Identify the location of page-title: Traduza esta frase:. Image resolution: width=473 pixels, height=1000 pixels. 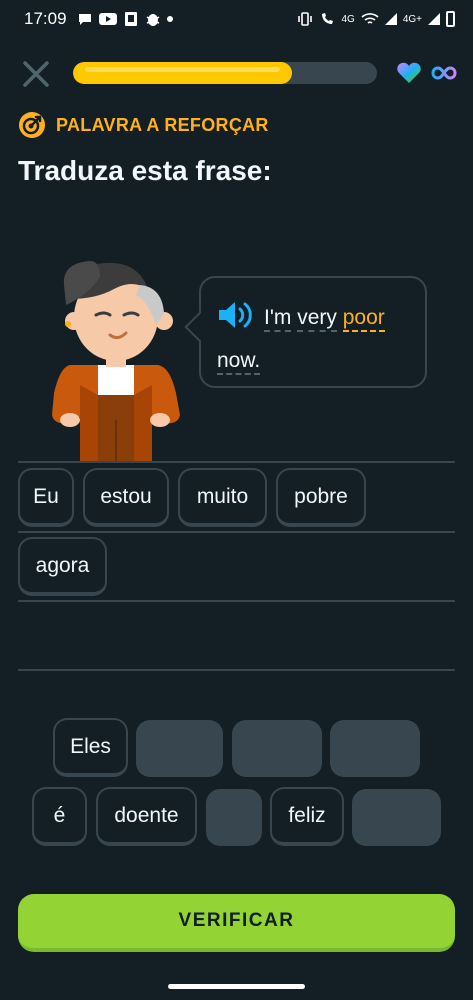
(145, 170).